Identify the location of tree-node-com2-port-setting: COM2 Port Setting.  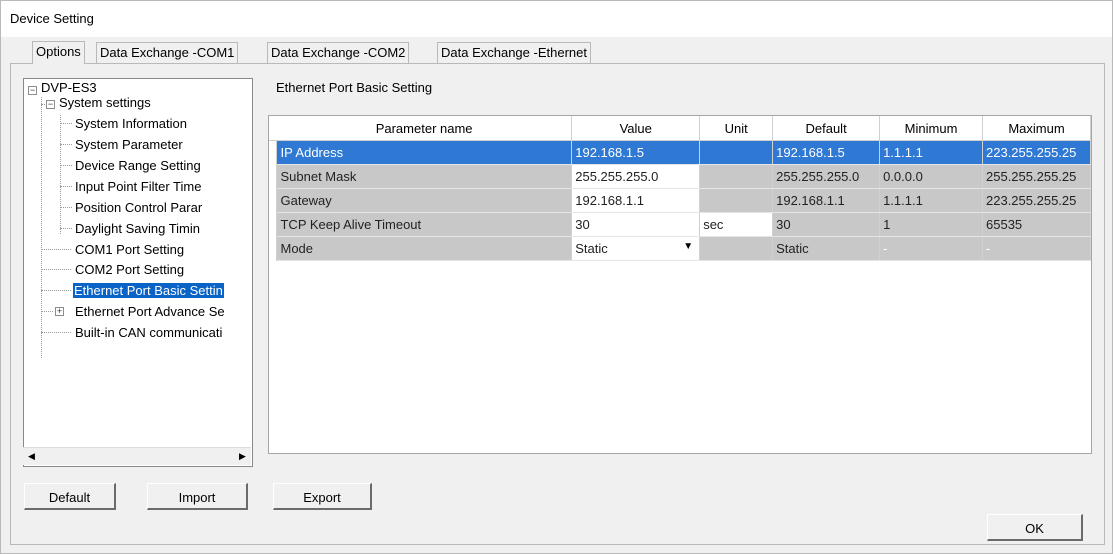
(129, 269).